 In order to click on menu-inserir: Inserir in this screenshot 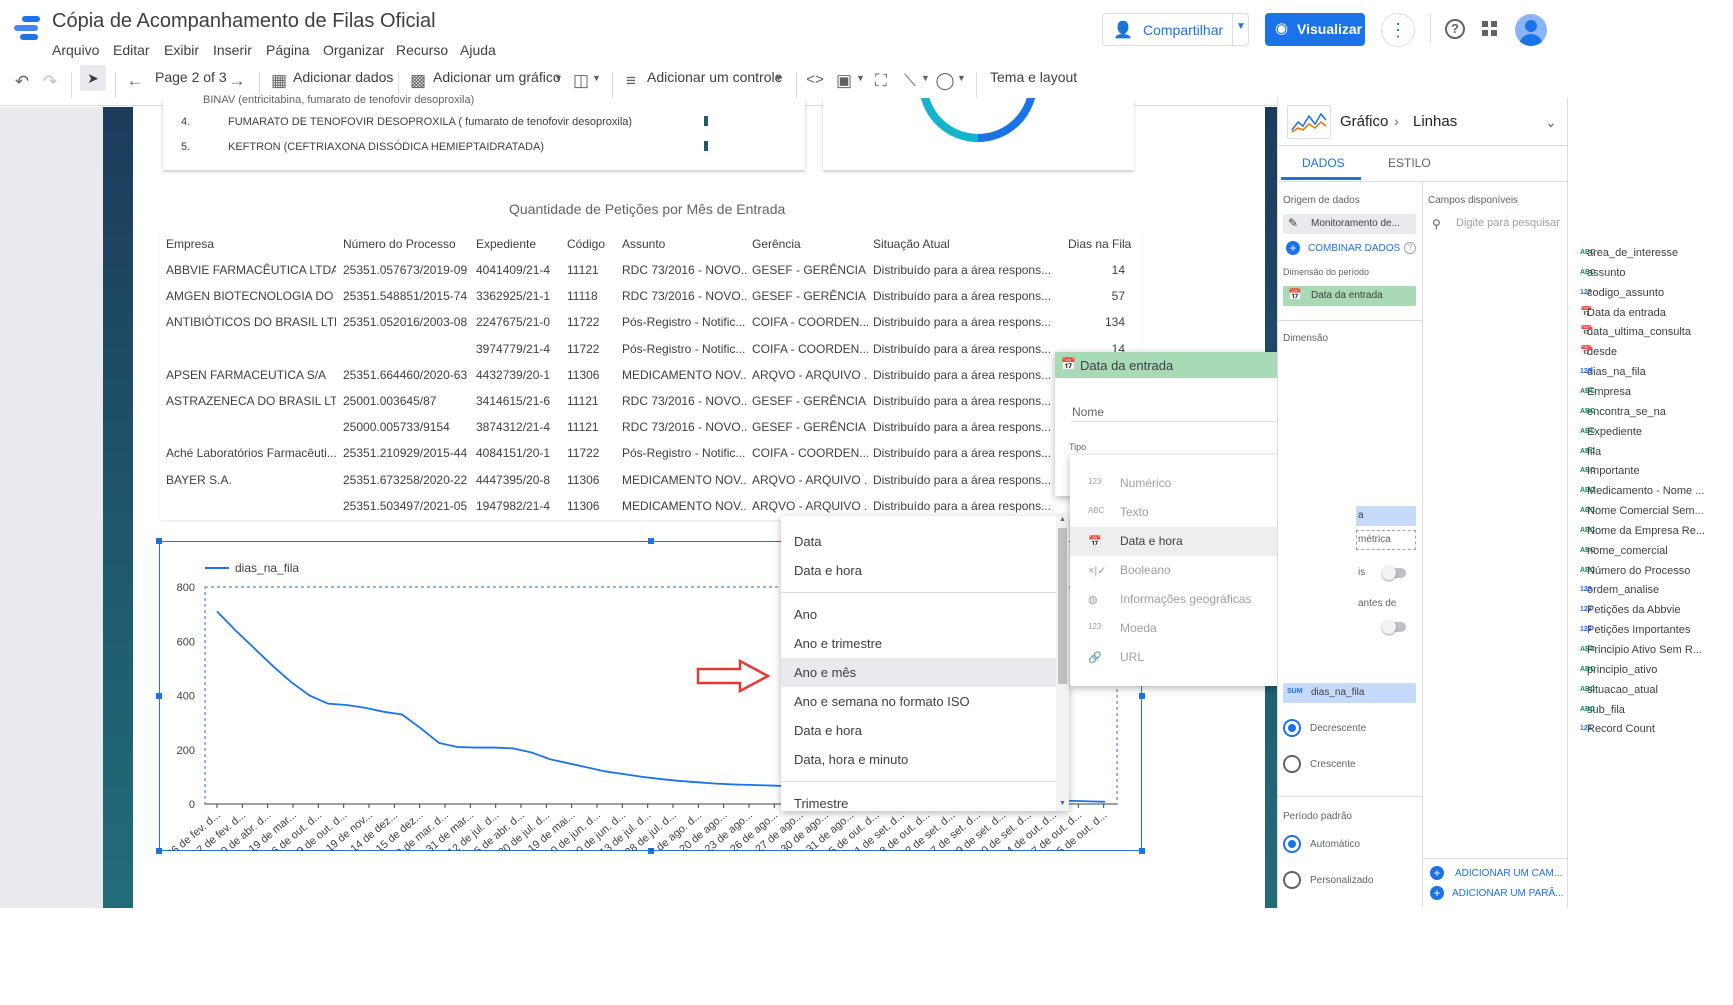, I will do `click(232, 50)`.